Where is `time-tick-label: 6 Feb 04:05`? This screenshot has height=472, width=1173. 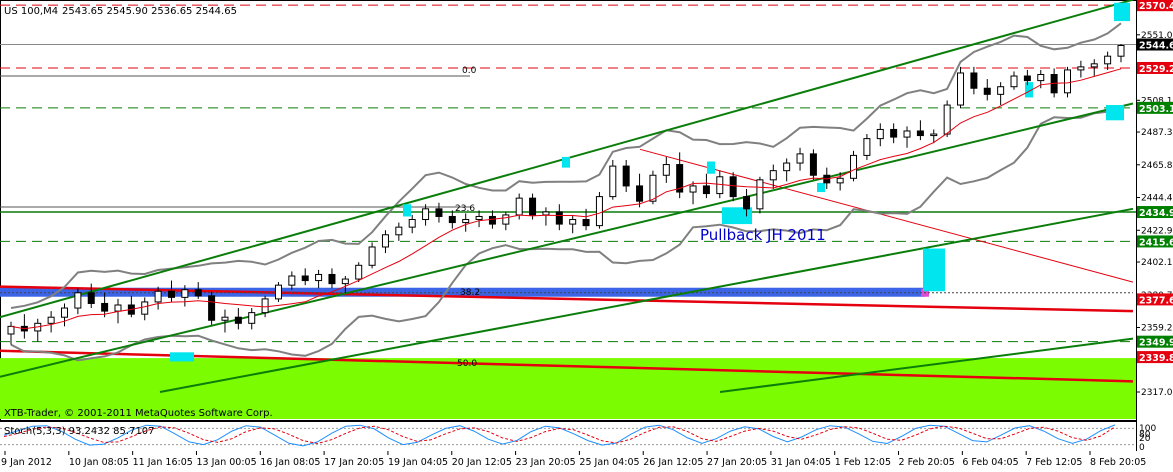 time-tick-label: 6 Feb 04:05 is located at coordinates (990, 462).